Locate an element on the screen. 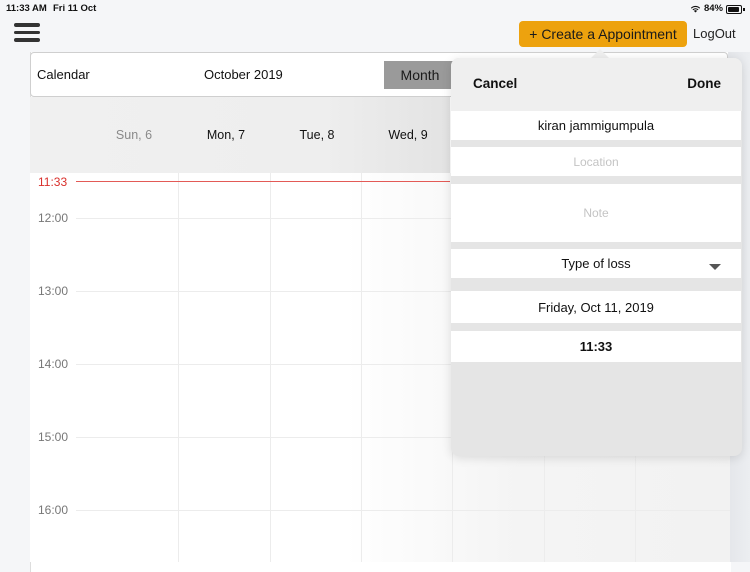  hour-label: 16:00 is located at coordinates (53, 510).